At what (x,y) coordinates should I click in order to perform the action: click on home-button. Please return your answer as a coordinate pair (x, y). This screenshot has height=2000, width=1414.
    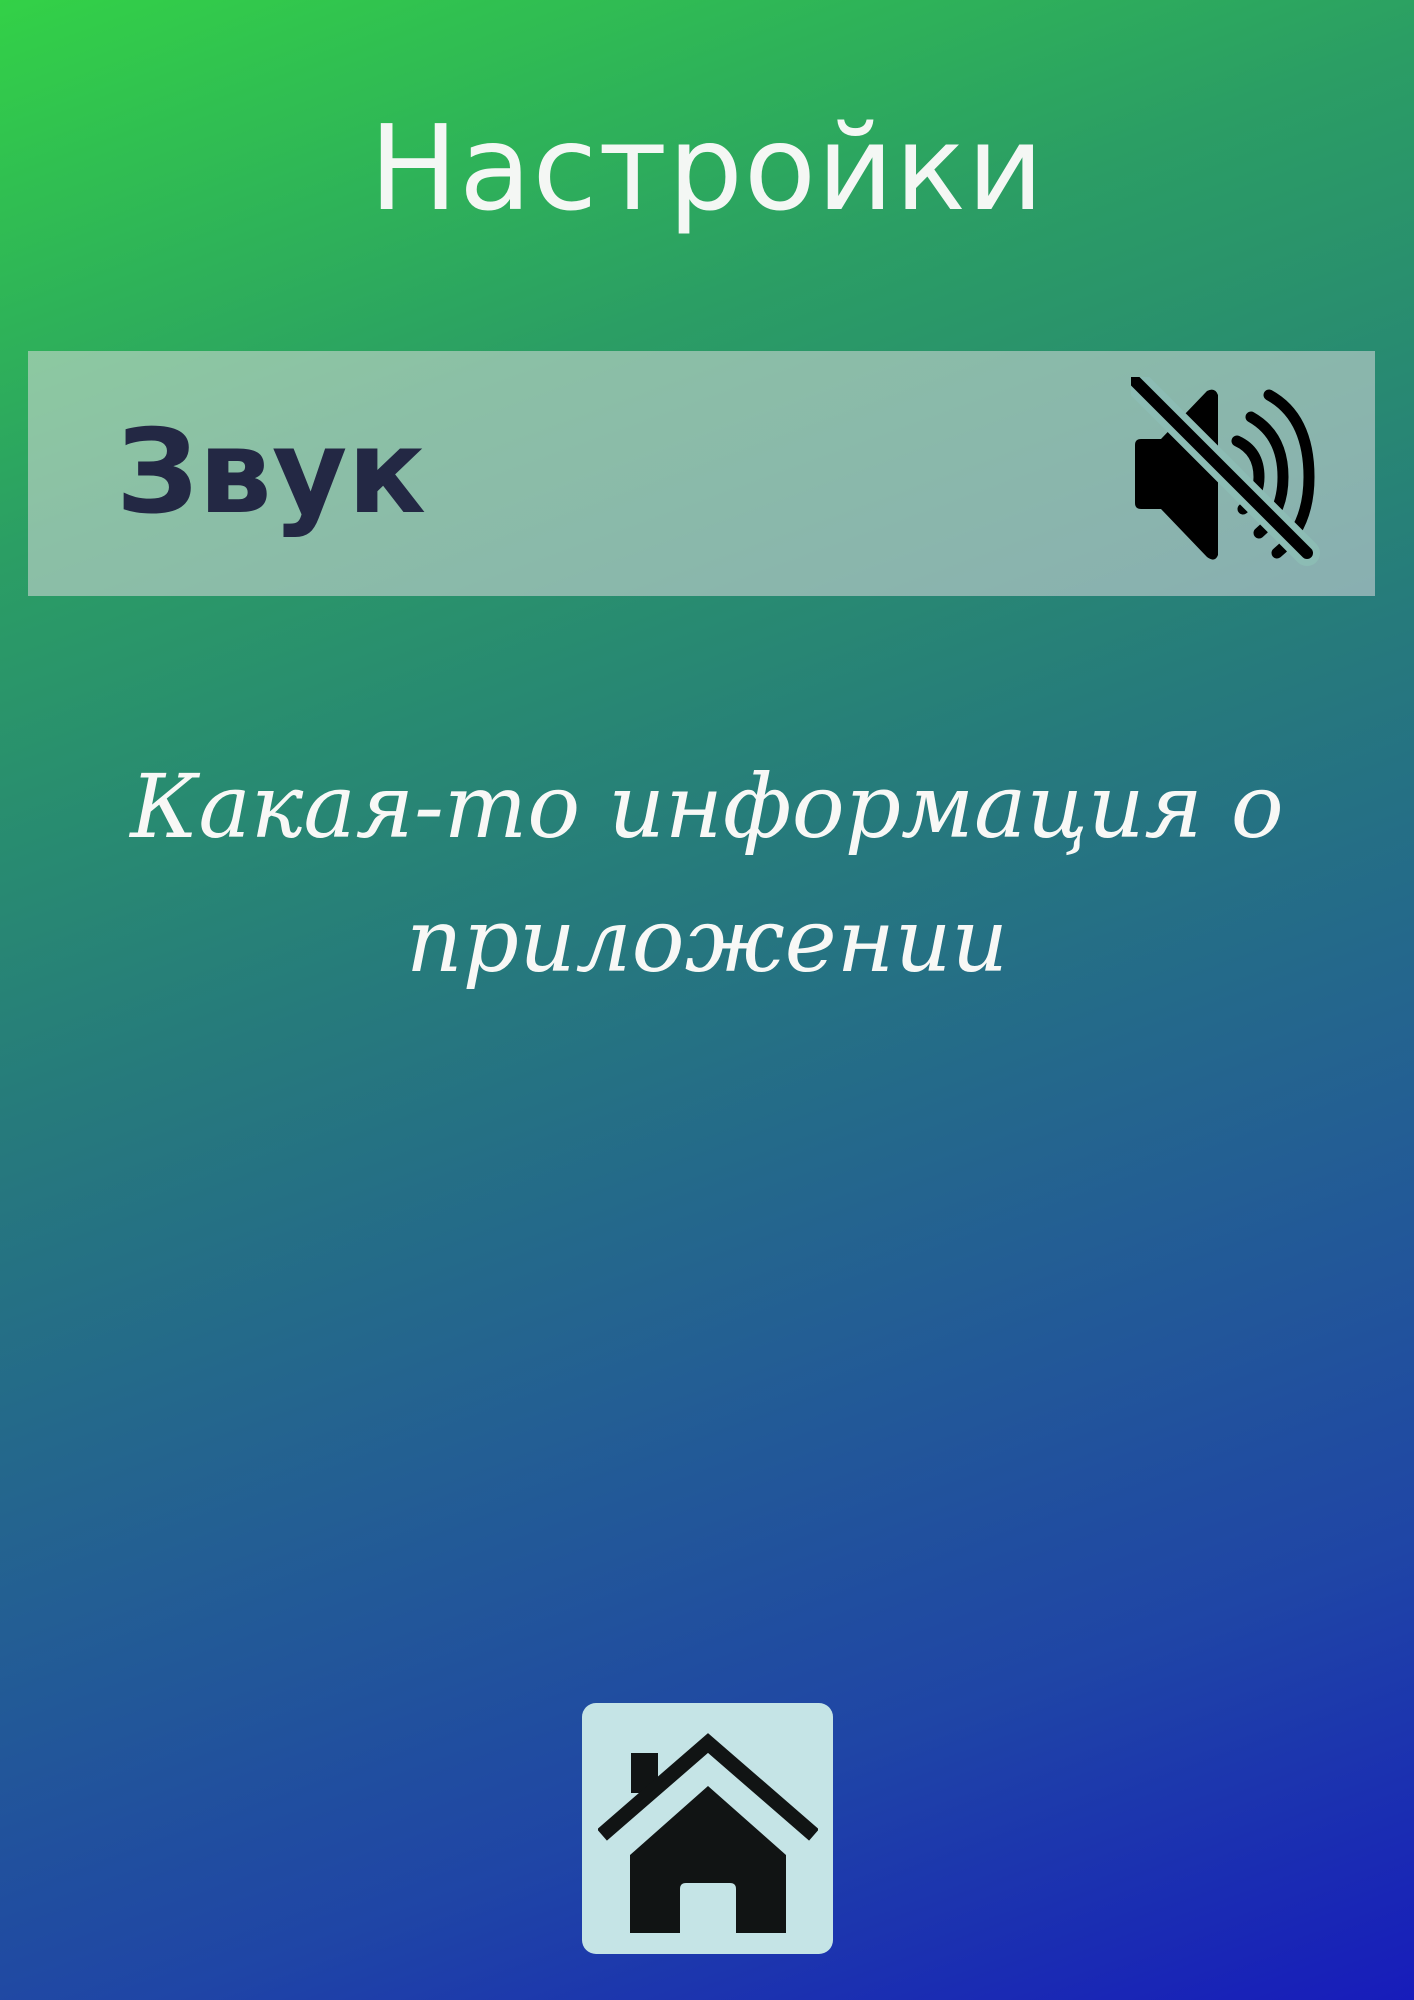
    Looking at the image, I should click on (707, 1828).